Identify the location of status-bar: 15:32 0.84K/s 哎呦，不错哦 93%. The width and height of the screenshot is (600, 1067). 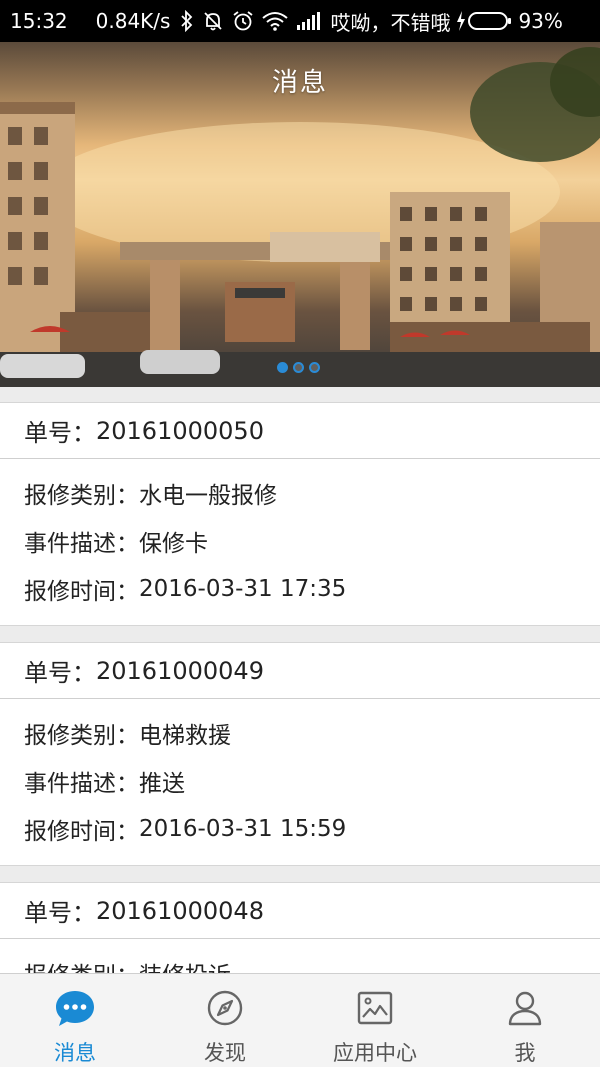
(300, 21).